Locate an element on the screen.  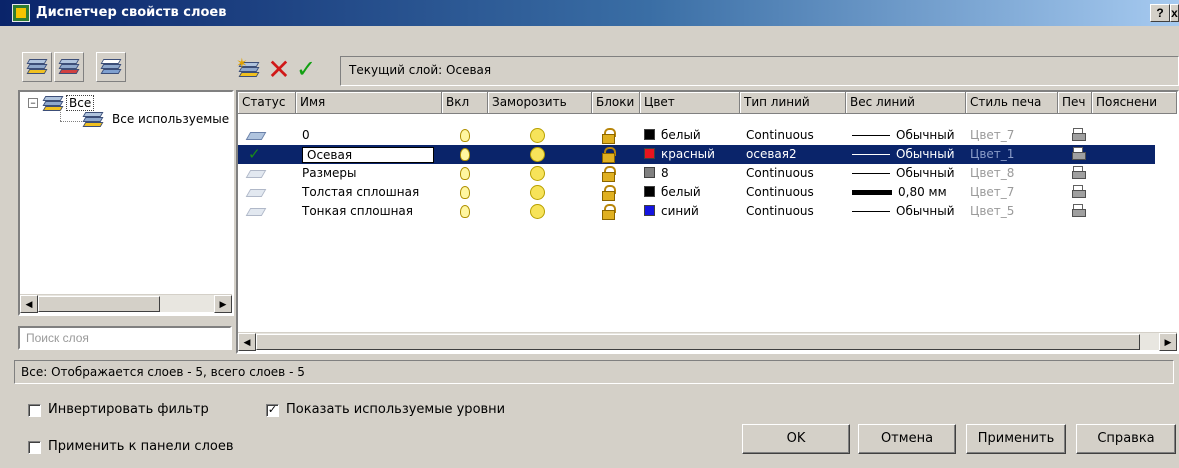
linetype-cell: осевая2 is located at coordinates (794, 154).